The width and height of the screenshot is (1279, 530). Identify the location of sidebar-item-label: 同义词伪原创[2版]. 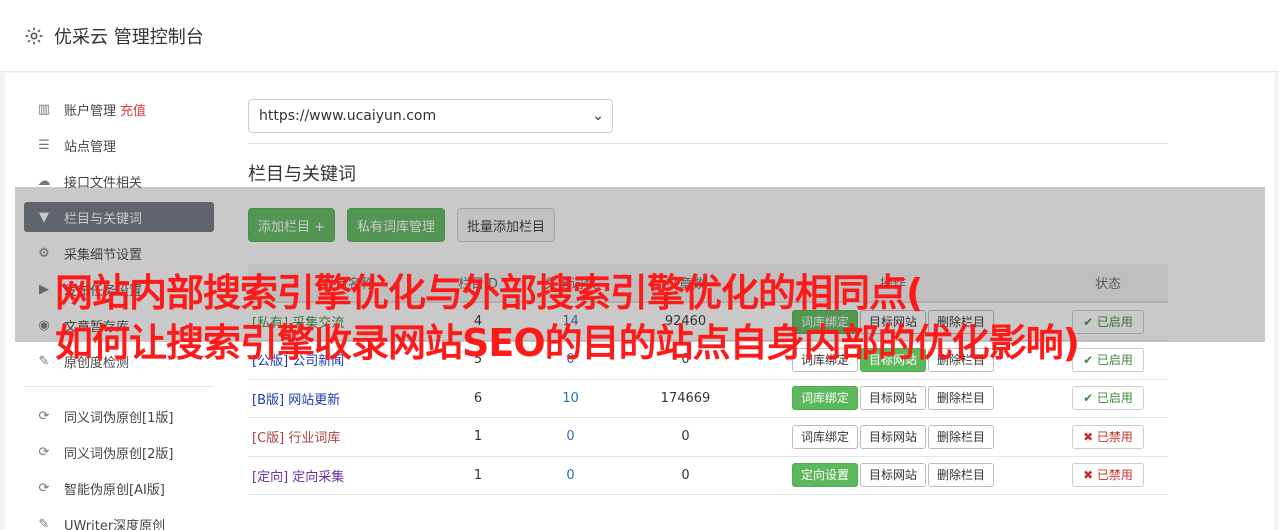
(119, 454).